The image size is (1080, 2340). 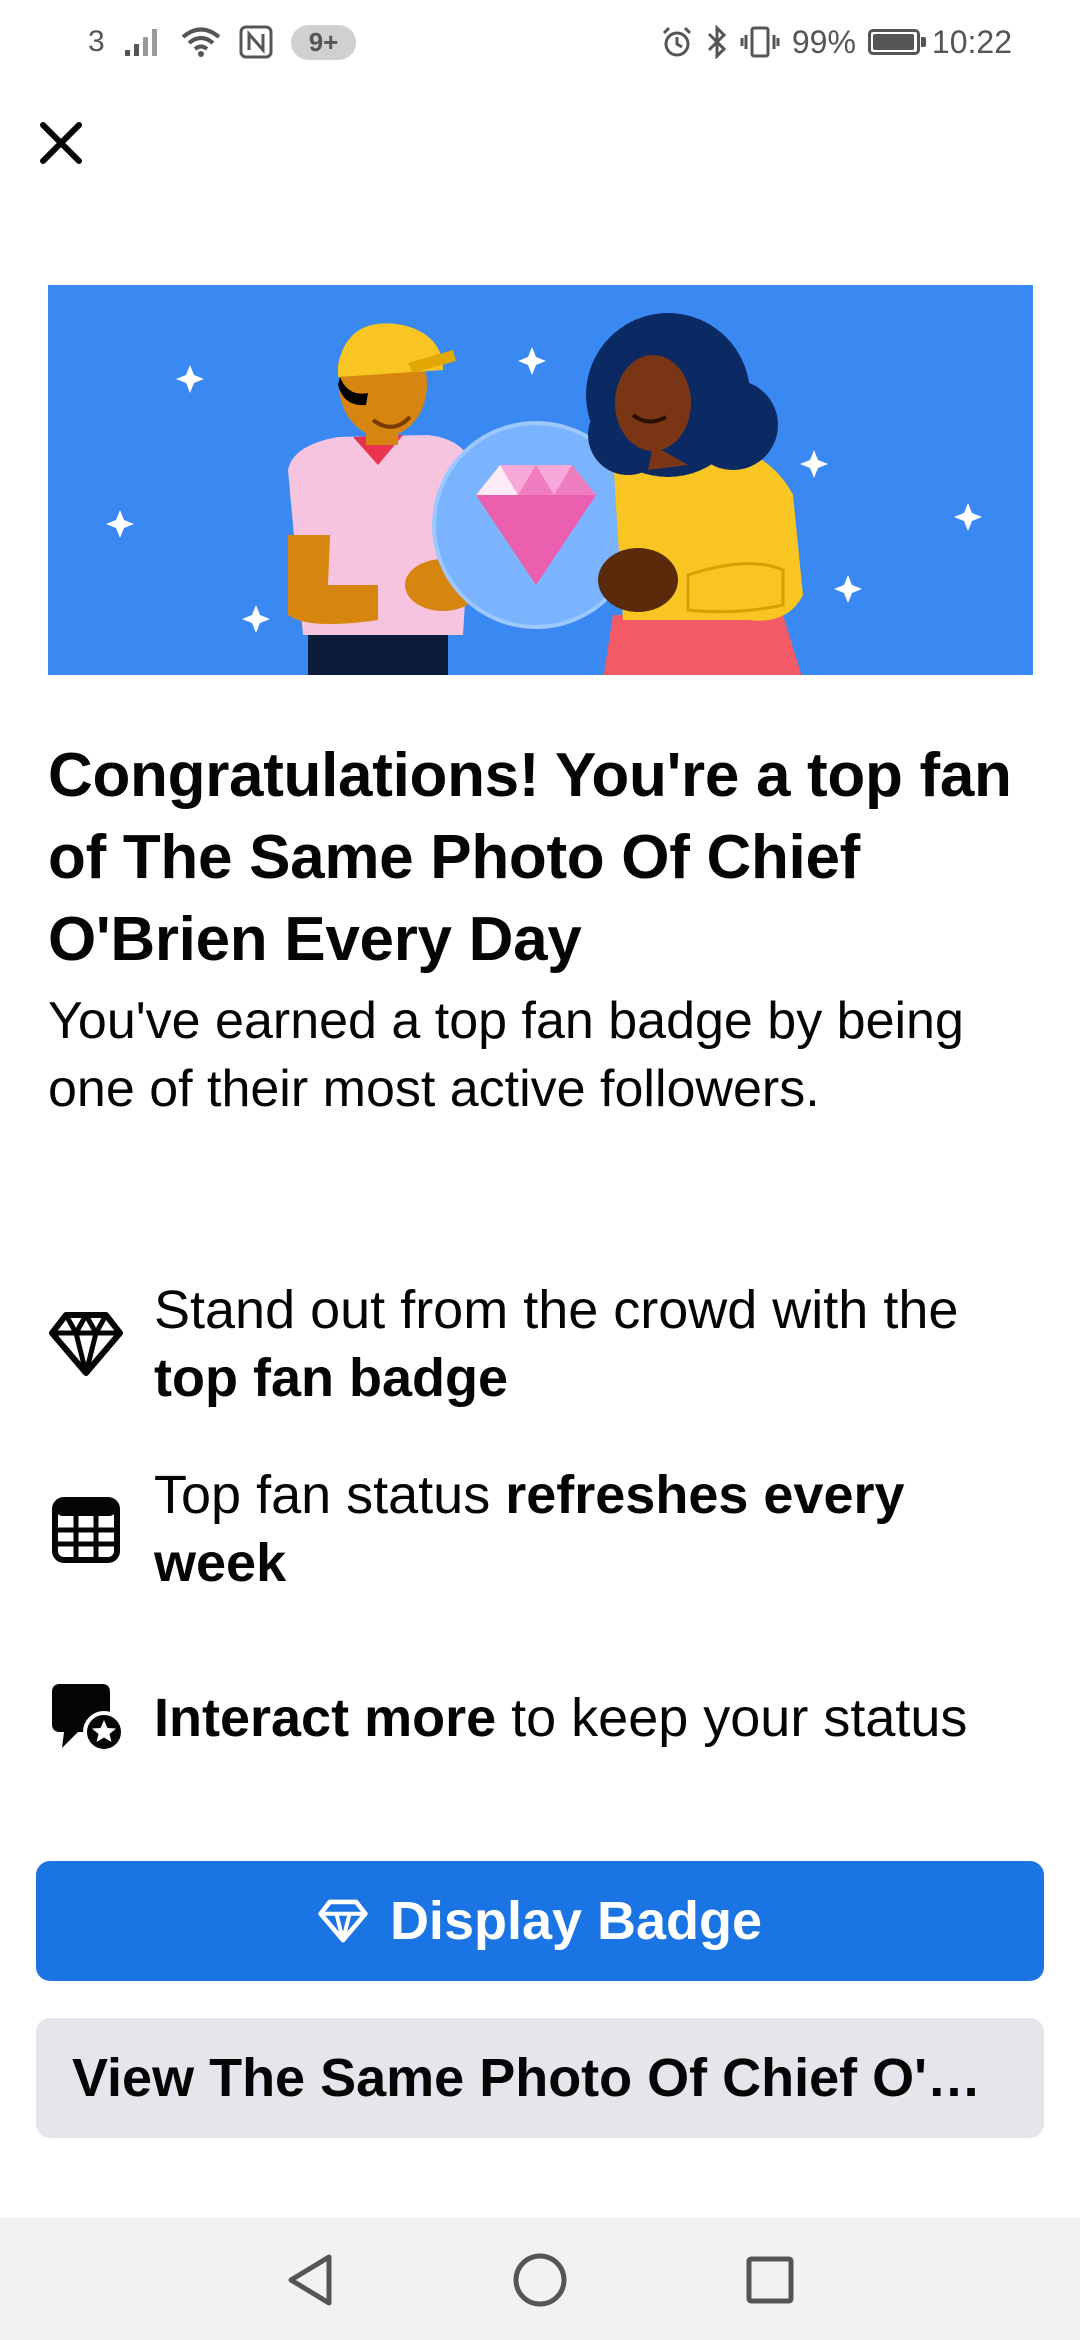 What do you see at coordinates (96, 41) in the screenshot?
I see `carrier-label: 3` at bounding box center [96, 41].